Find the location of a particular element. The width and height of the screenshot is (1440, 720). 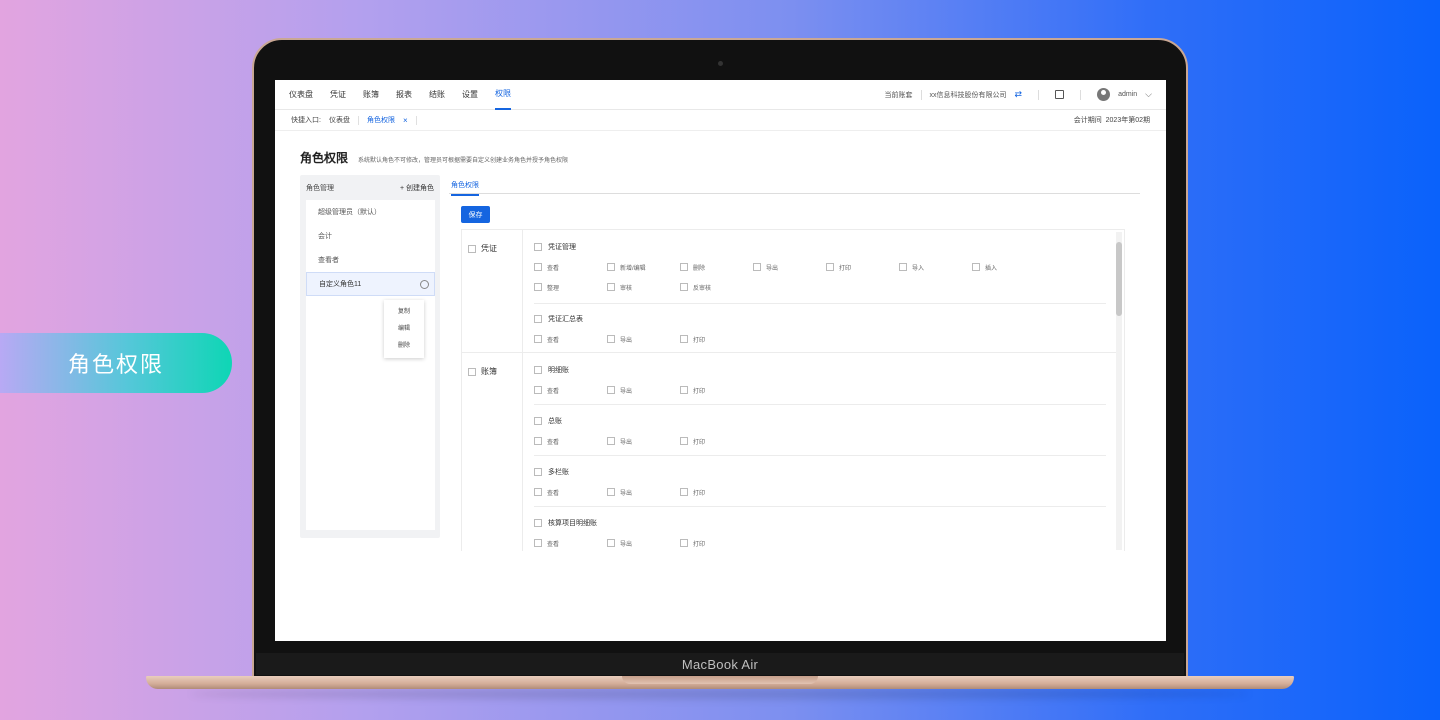

group-label: 账簿 is located at coordinates (482, 371).